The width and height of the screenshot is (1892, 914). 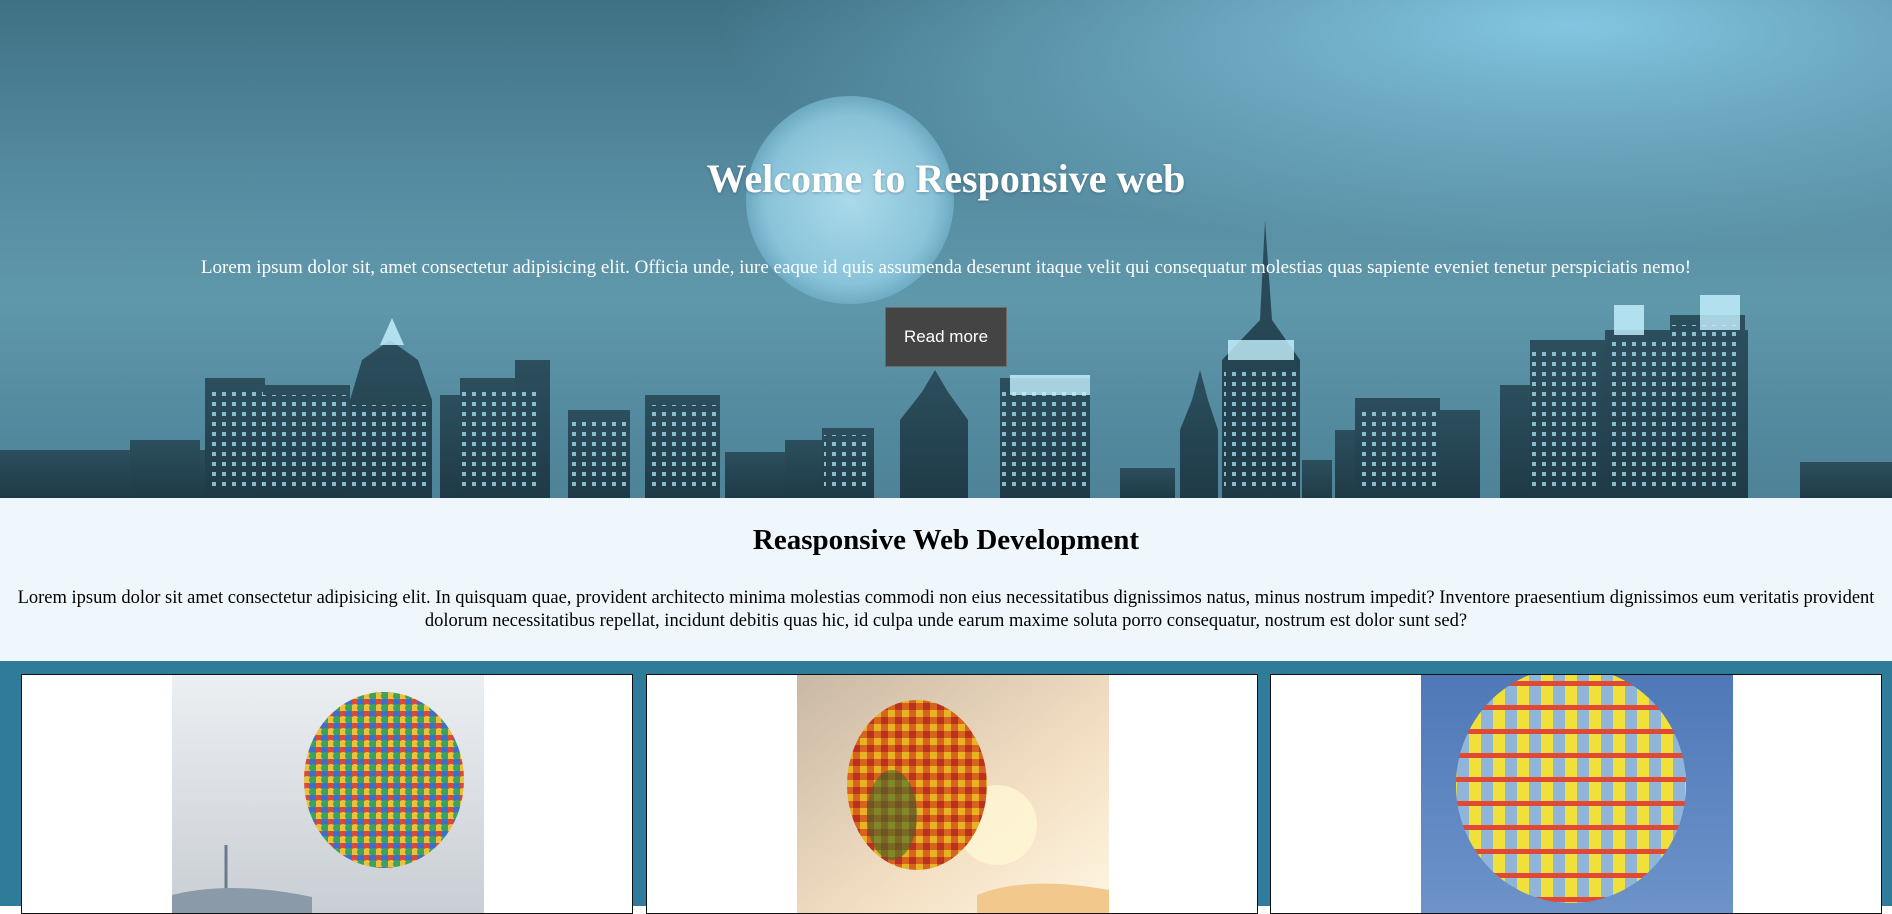 I want to click on striped-hot-air-balloon-image, so click(x=1577, y=794).